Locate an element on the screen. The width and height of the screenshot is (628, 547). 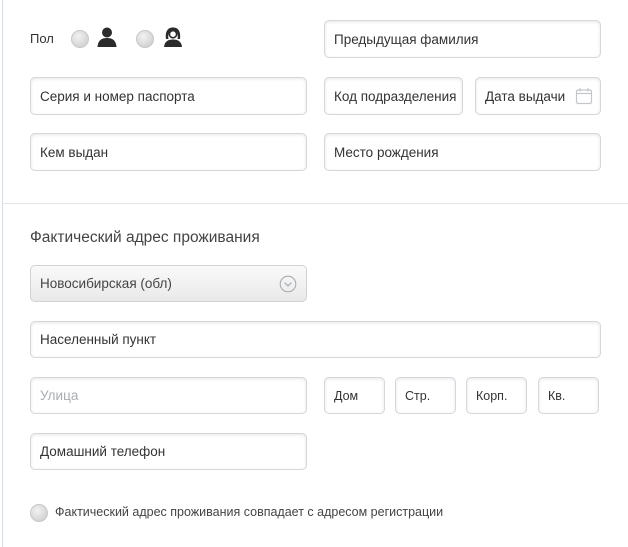
division-code-field: Код подразделения is located at coordinates (393, 96).